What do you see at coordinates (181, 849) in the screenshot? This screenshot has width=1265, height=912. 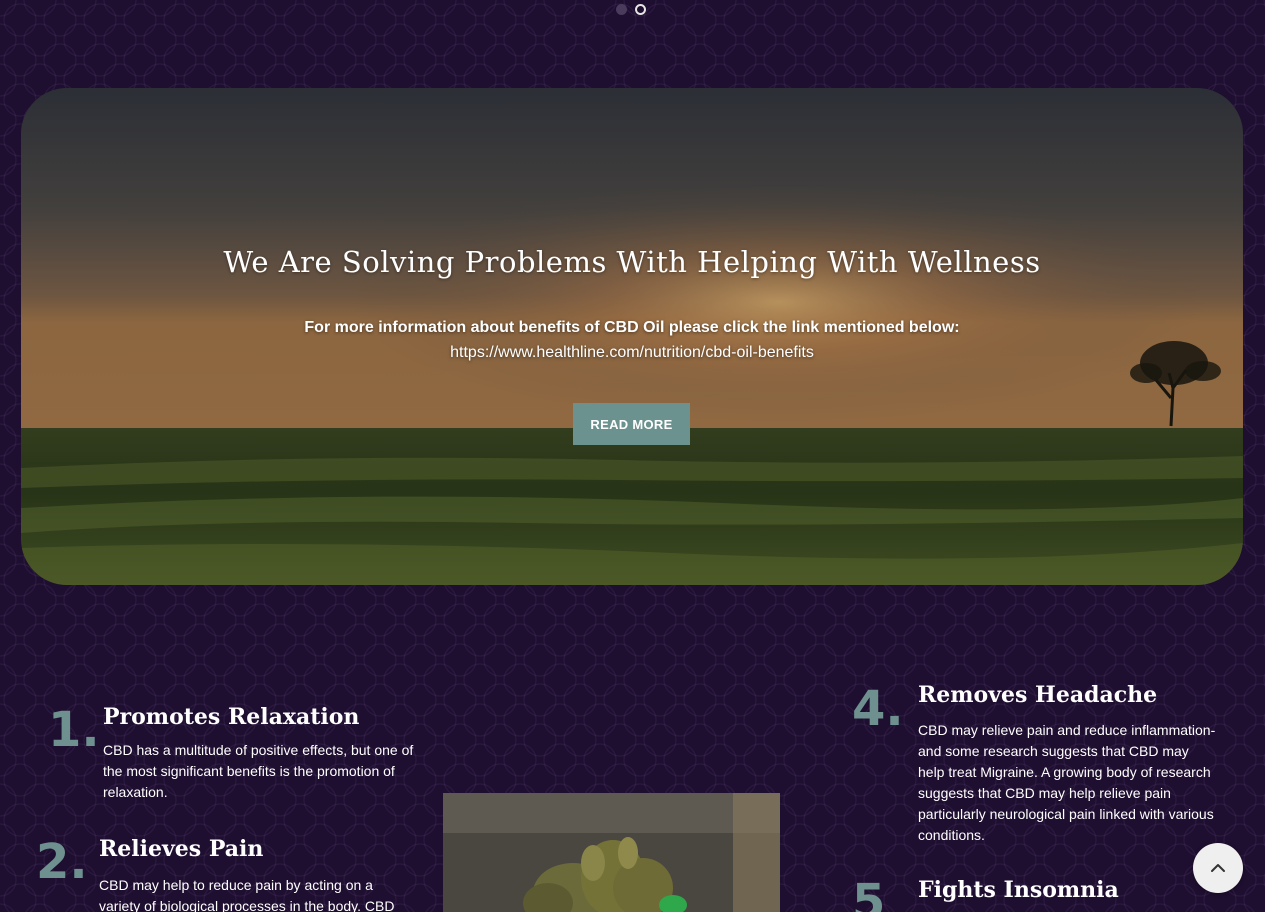 I see `feature-title: Relieves Pain` at bounding box center [181, 849].